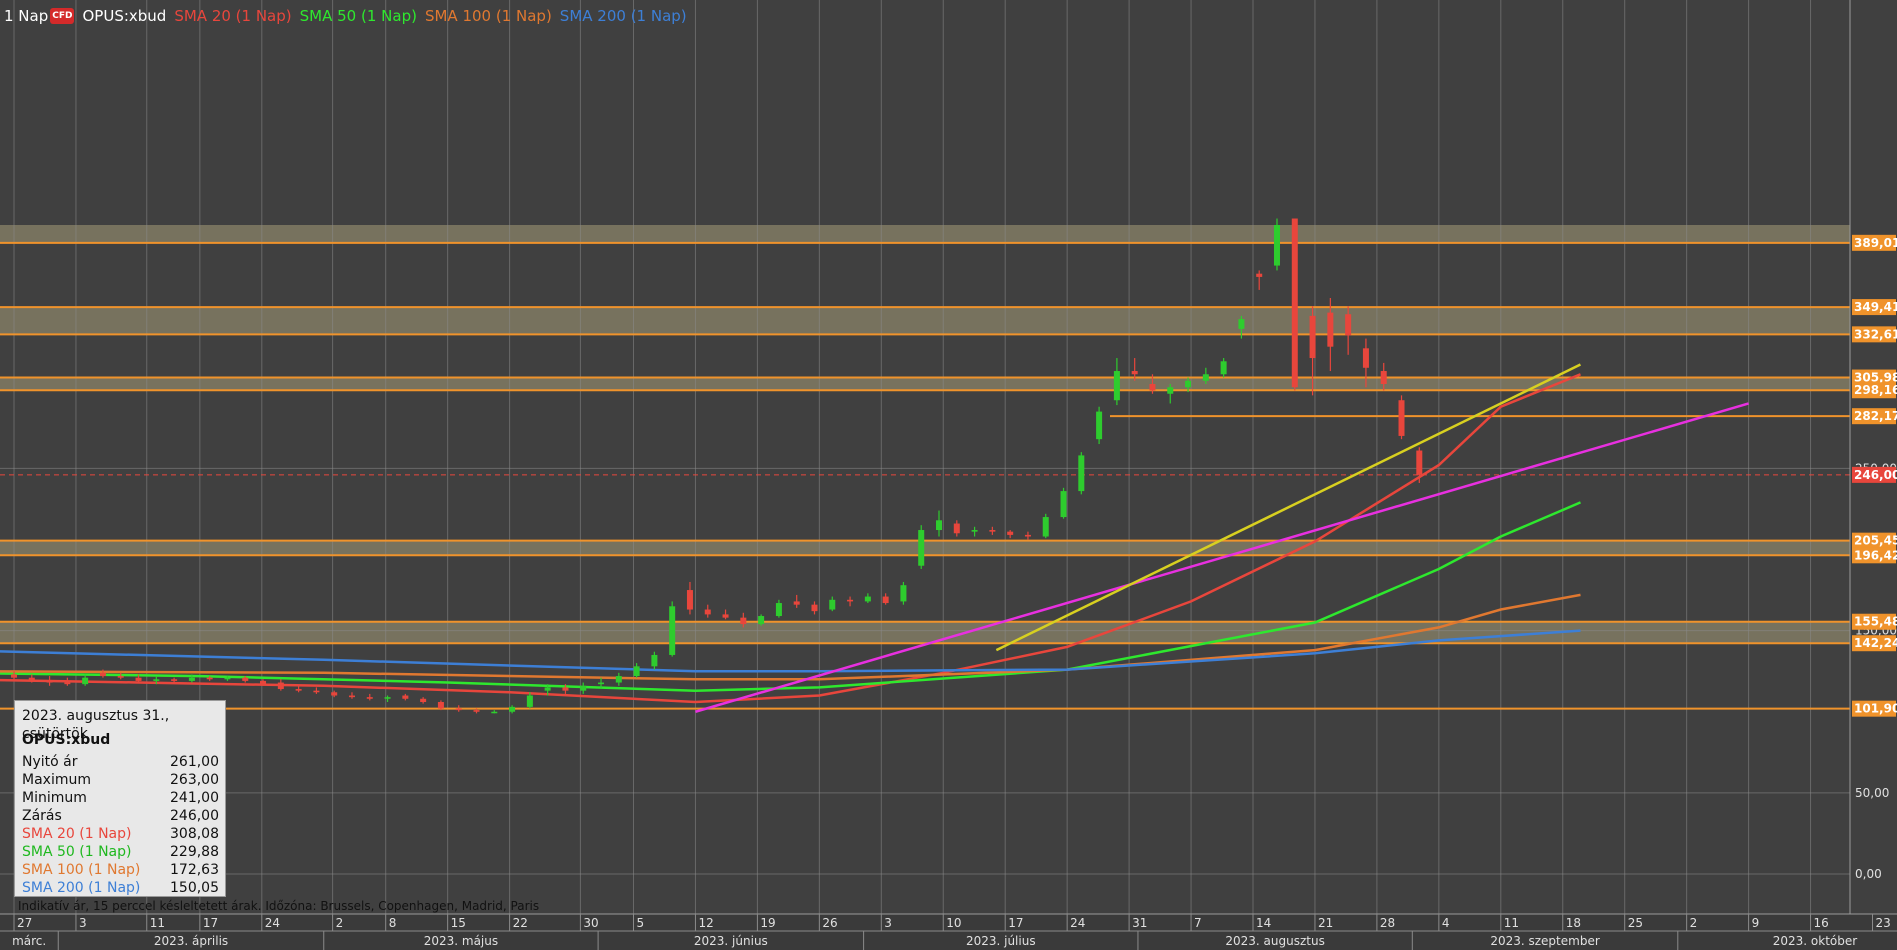  Describe the element at coordinates (520, 923) in the screenshot. I see `x-axis-day-label: 22` at that location.